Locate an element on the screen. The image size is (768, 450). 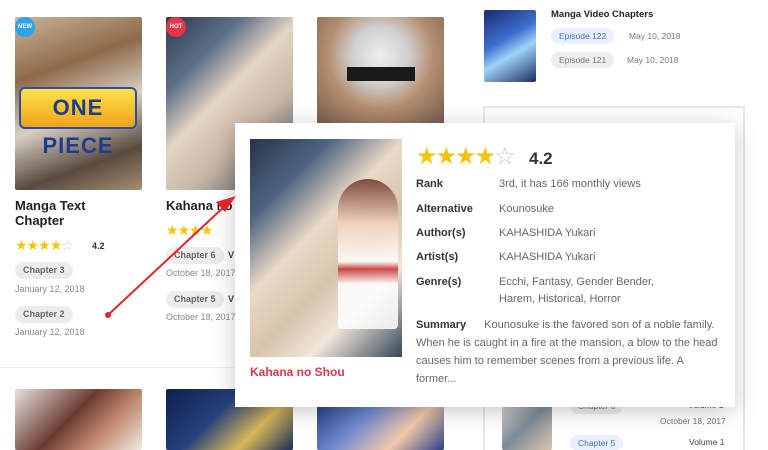
episode-chip: Episode 122 is located at coordinates (583, 36).